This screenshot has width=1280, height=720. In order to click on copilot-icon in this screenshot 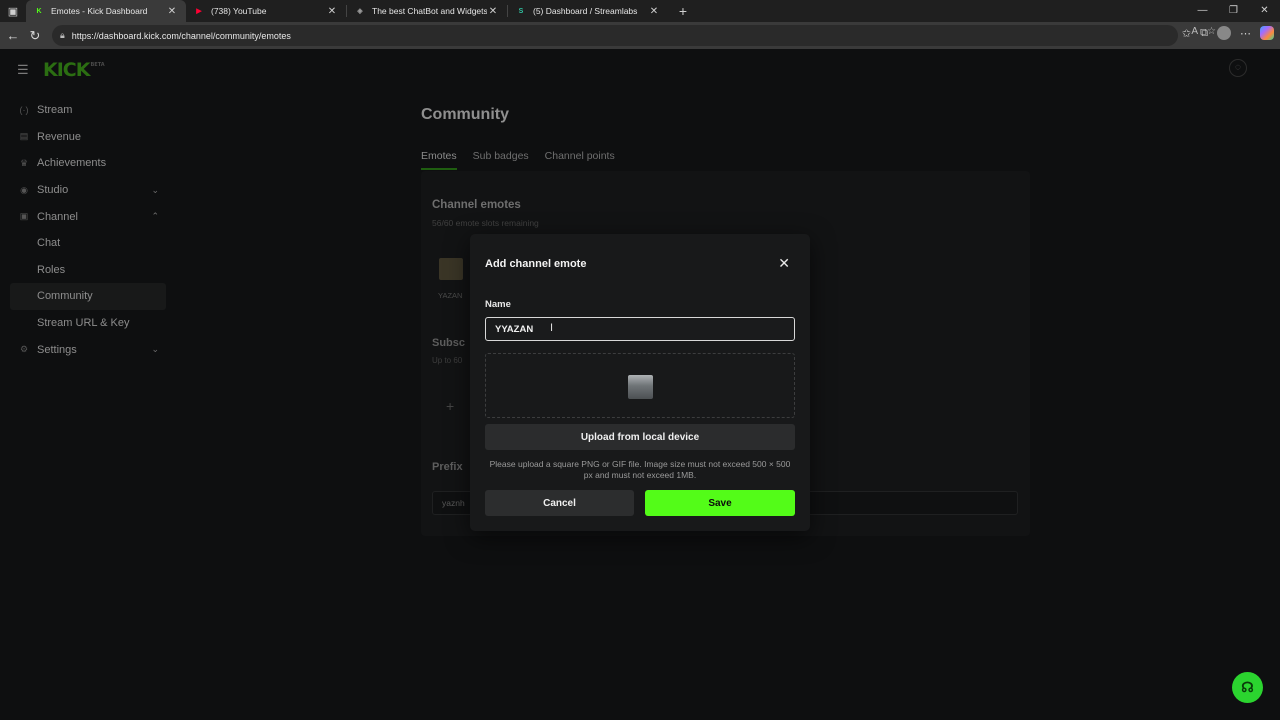, I will do `click(1267, 33)`.